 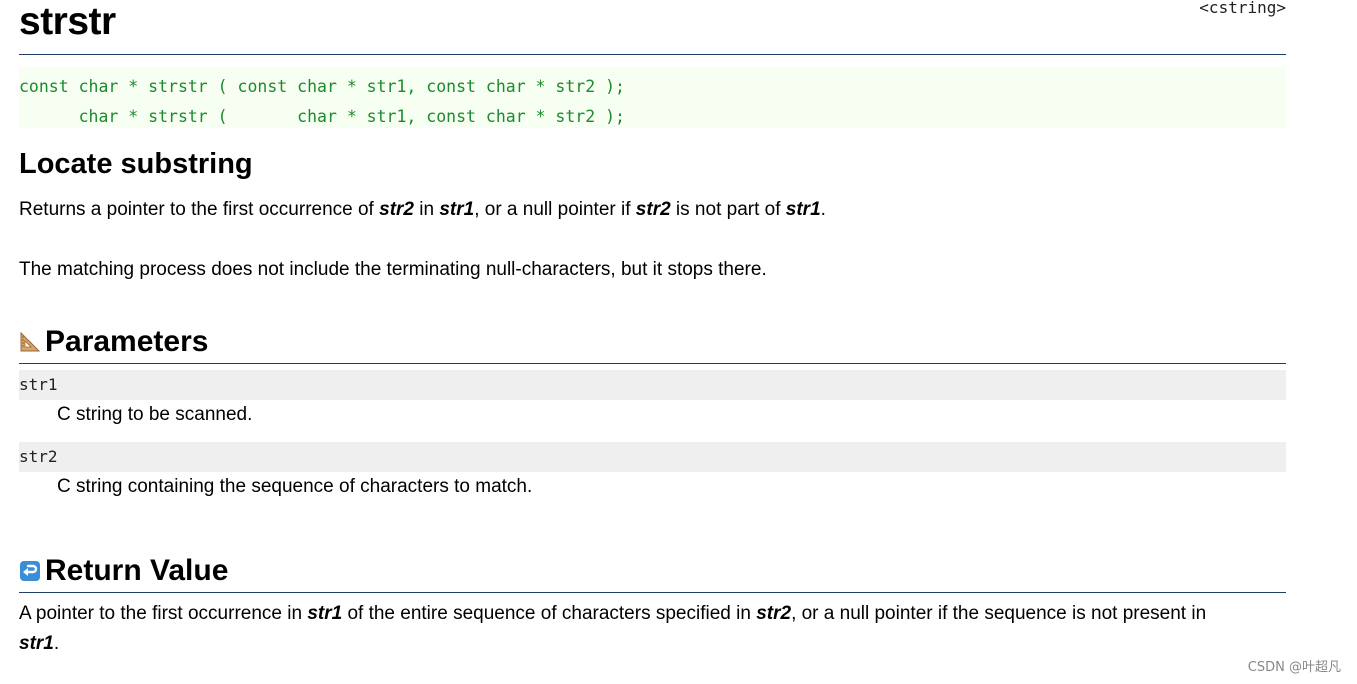 What do you see at coordinates (652, 340) in the screenshot?
I see `parameters-heading: Parameters` at bounding box center [652, 340].